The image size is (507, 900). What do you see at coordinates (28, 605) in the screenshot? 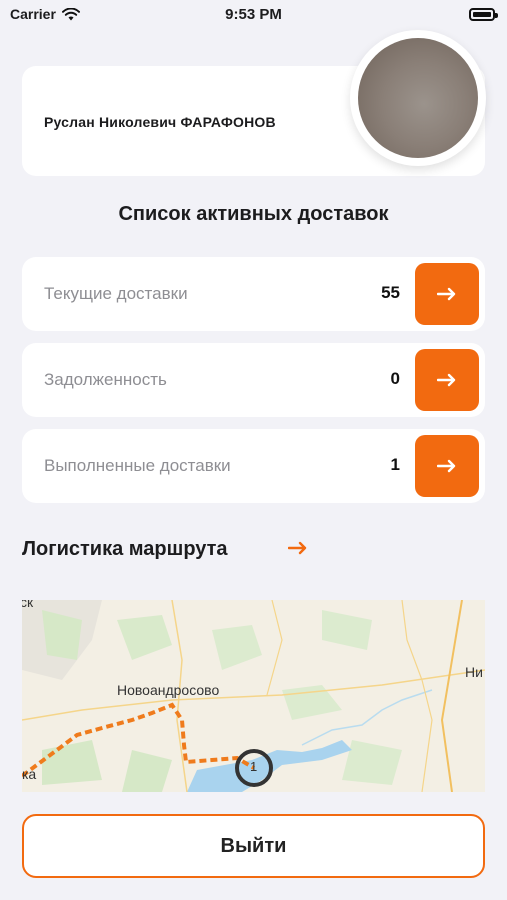
I see `map-edge-label-top: ск` at bounding box center [28, 605].